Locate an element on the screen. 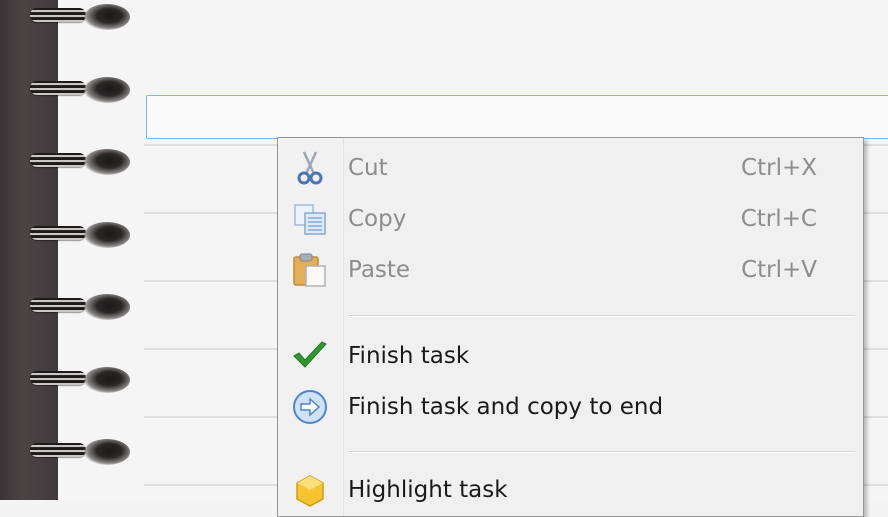 The image size is (888, 517). menu-item-shortcut: Ctrl+V is located at coordinates (779, 270).